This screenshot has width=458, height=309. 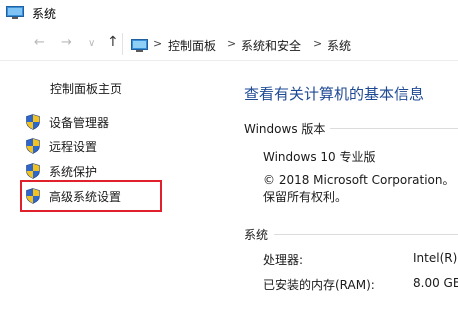 I want to click on windows-edition-value: Windows 10 专业版, so click(x=319, y=157).